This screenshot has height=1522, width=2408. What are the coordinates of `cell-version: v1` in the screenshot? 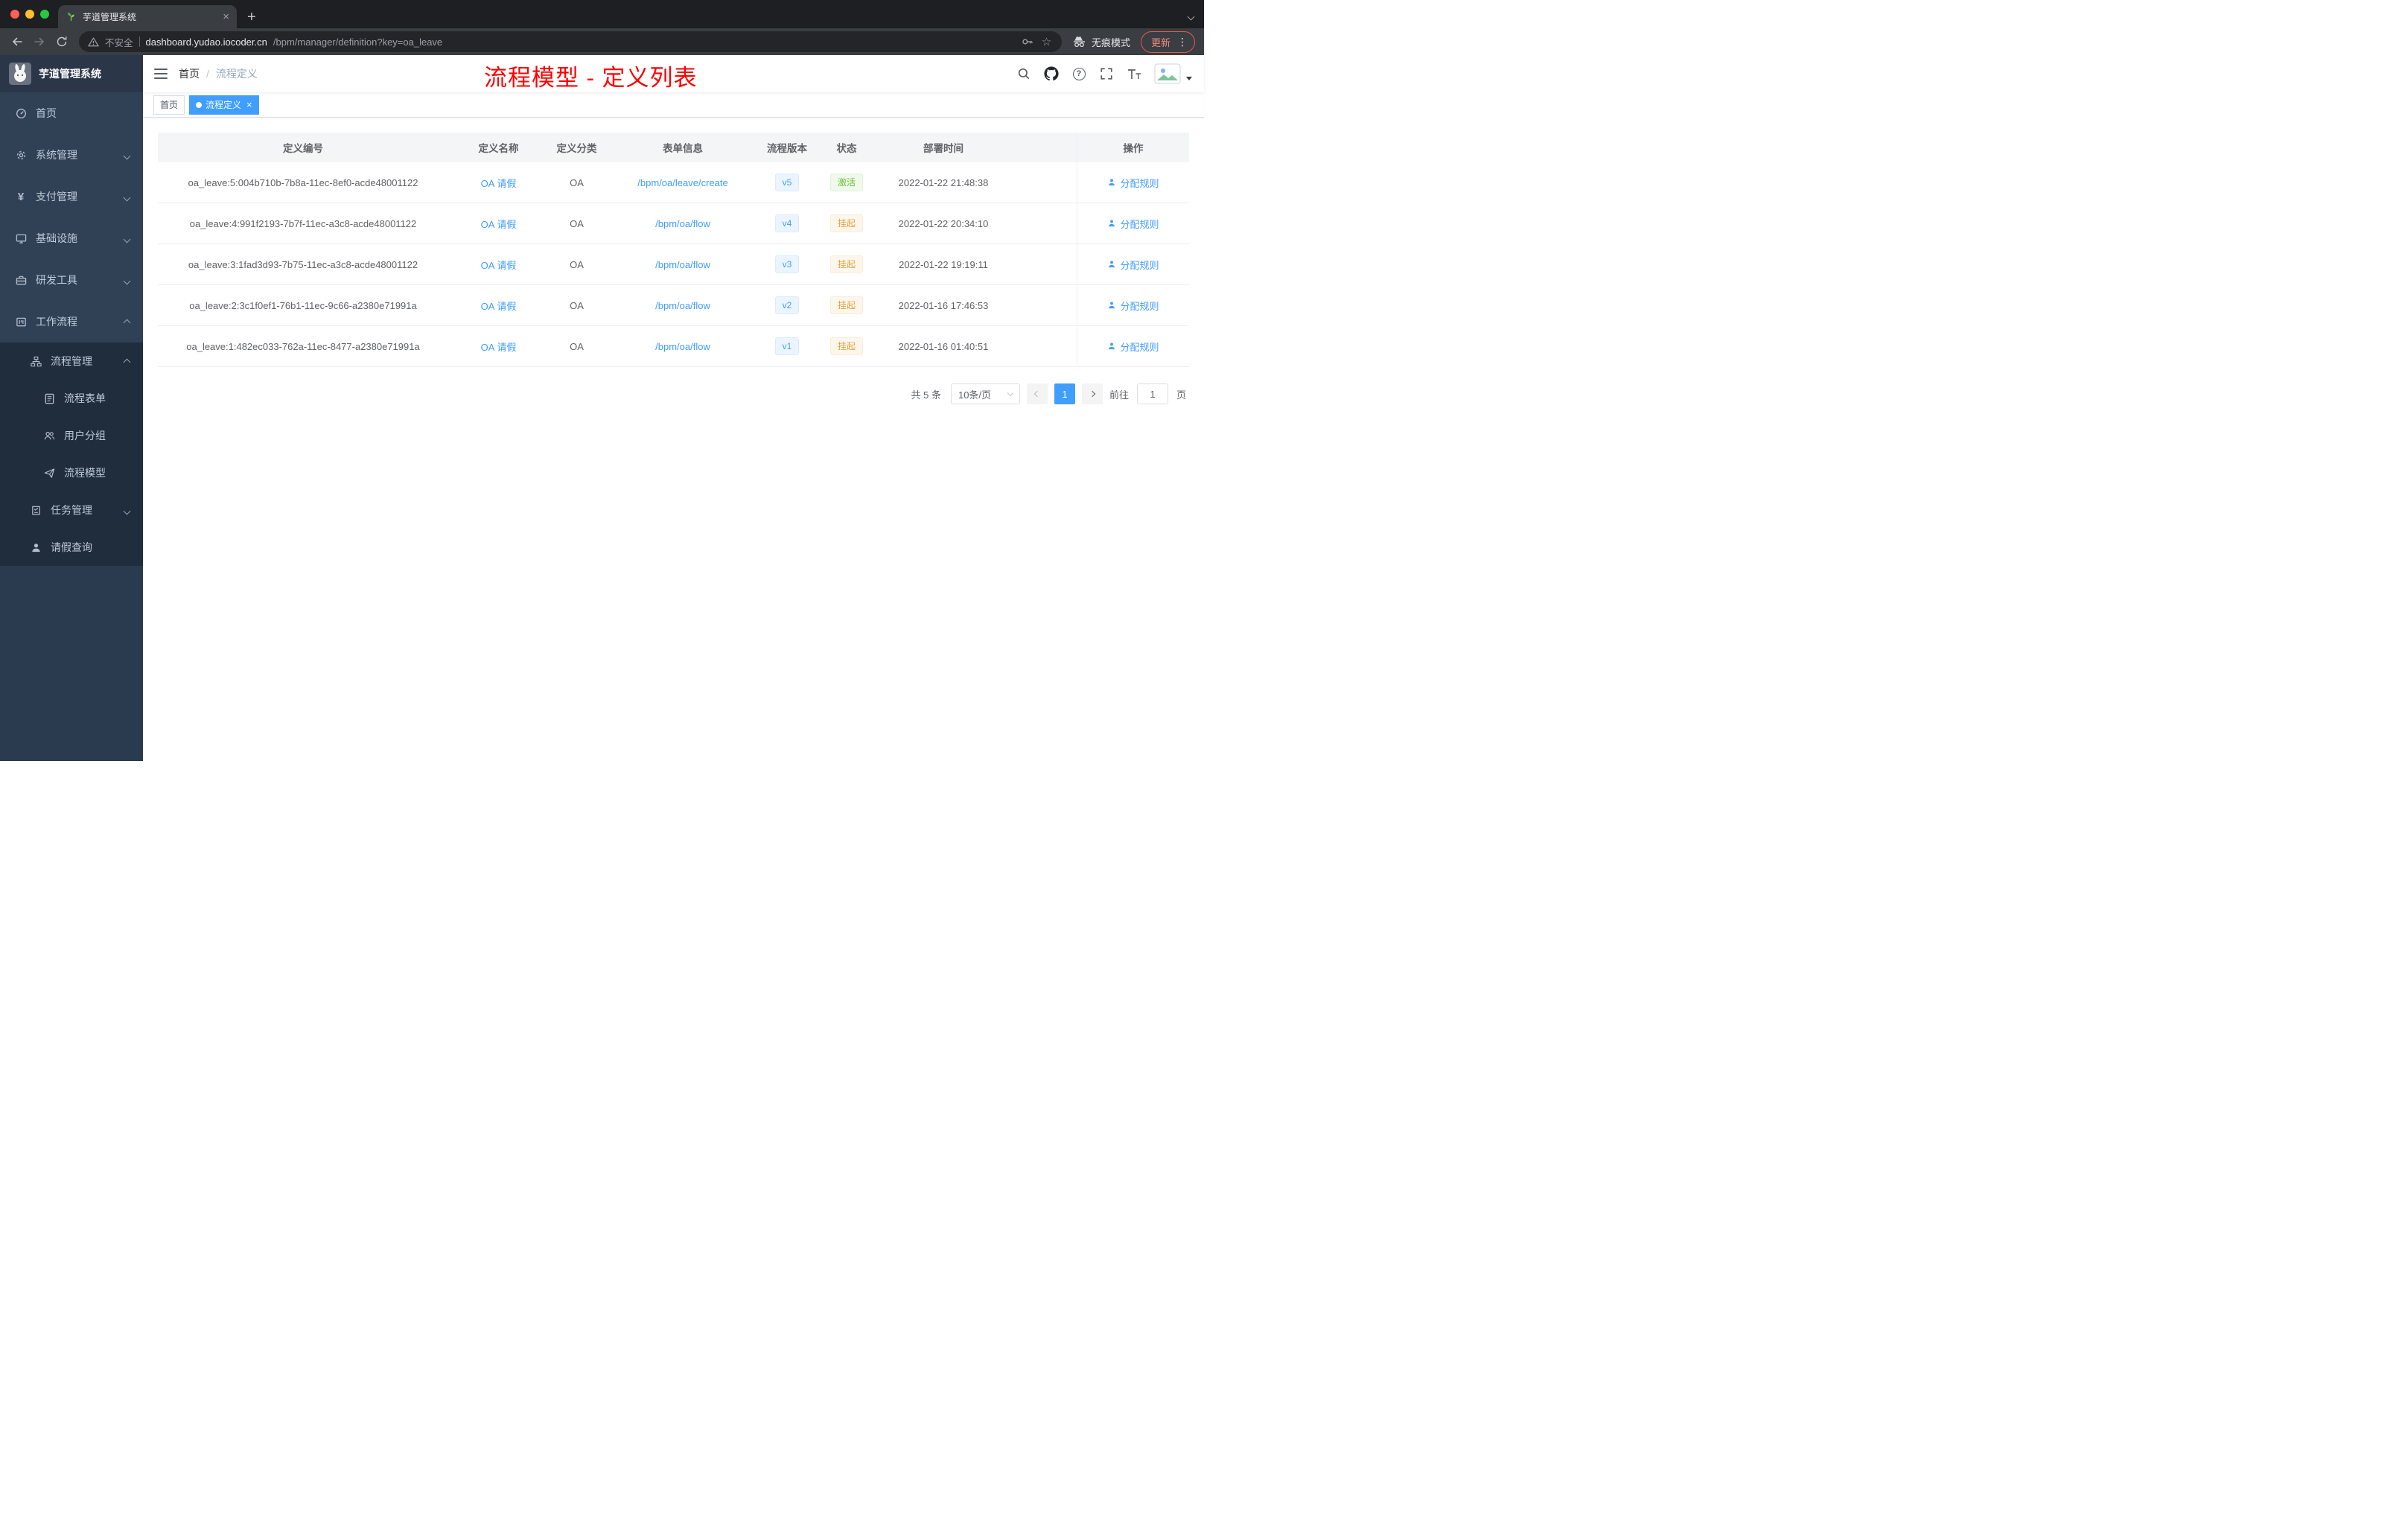 It's located at (787, 346).